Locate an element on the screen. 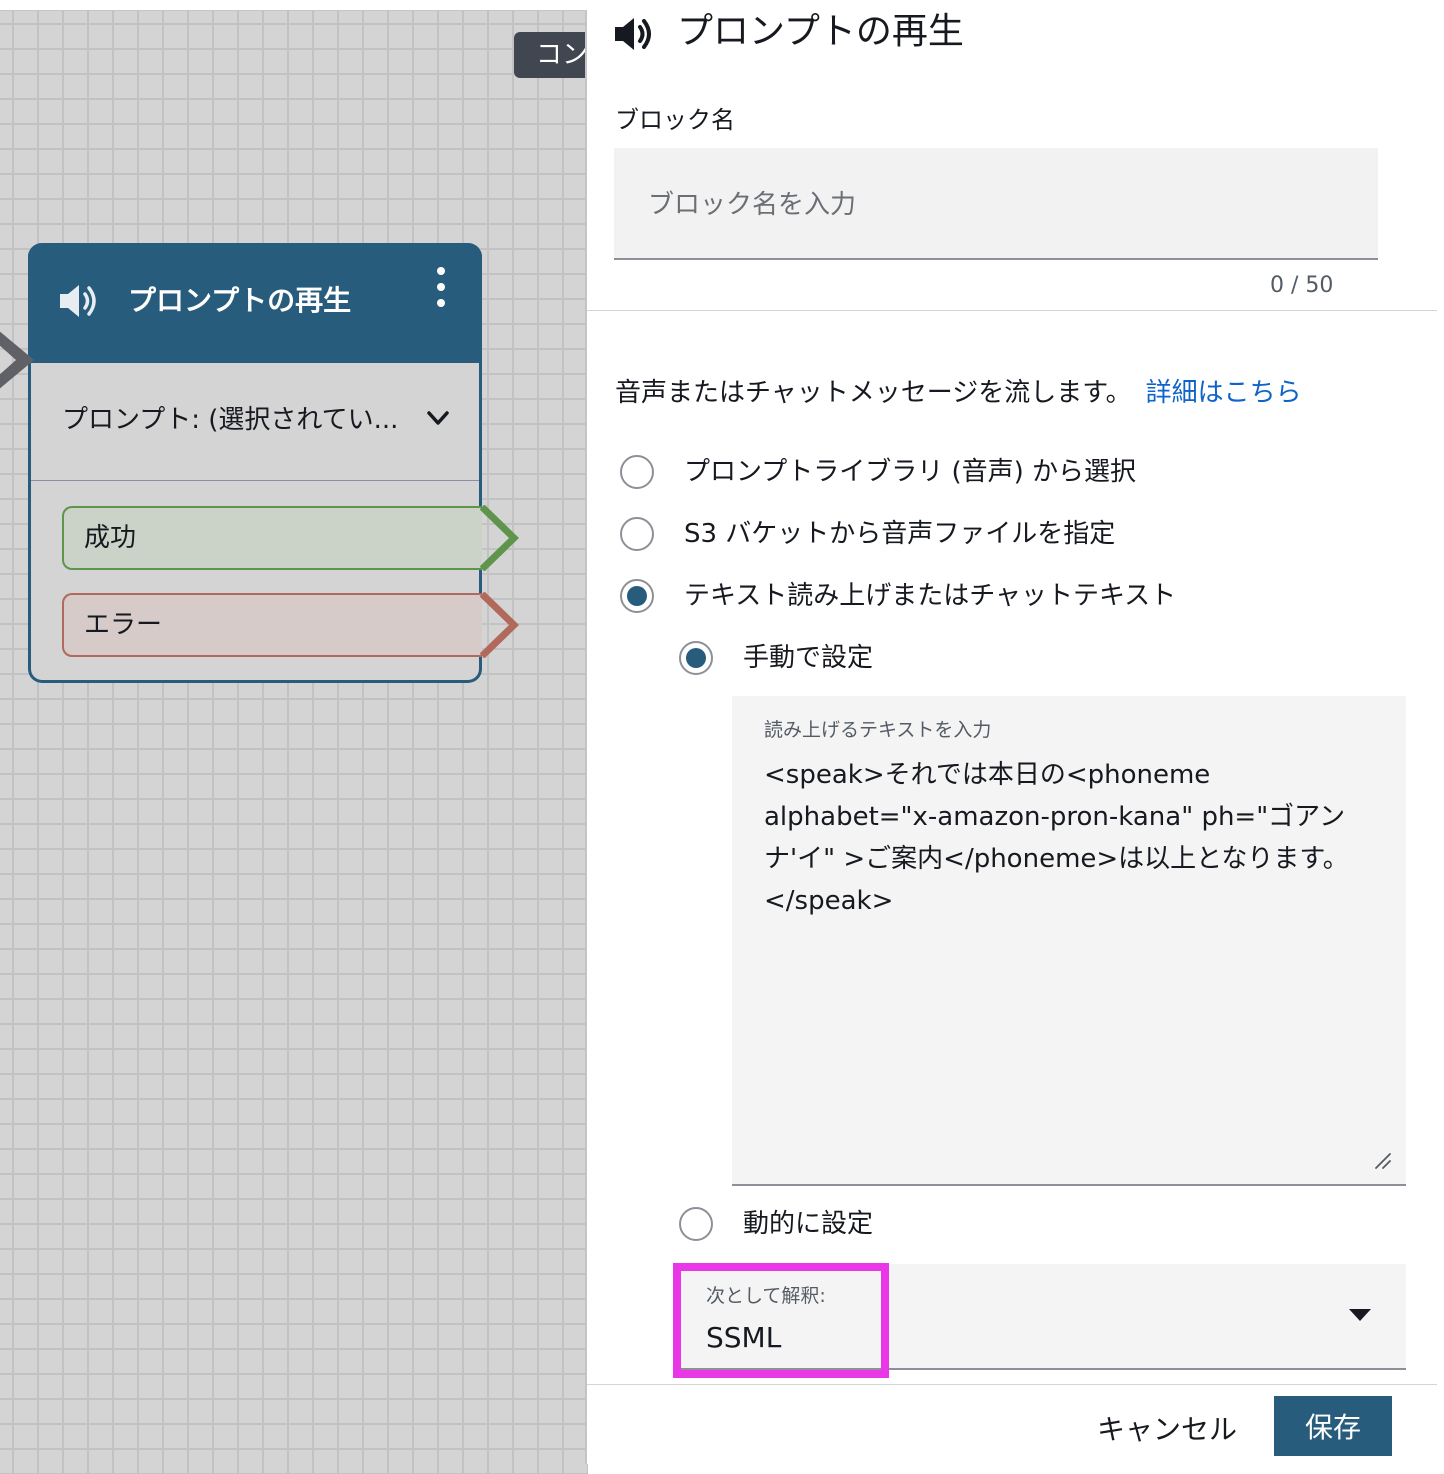  learn-more-link: 詳細はこちら is located at coordinates (1224, 393).